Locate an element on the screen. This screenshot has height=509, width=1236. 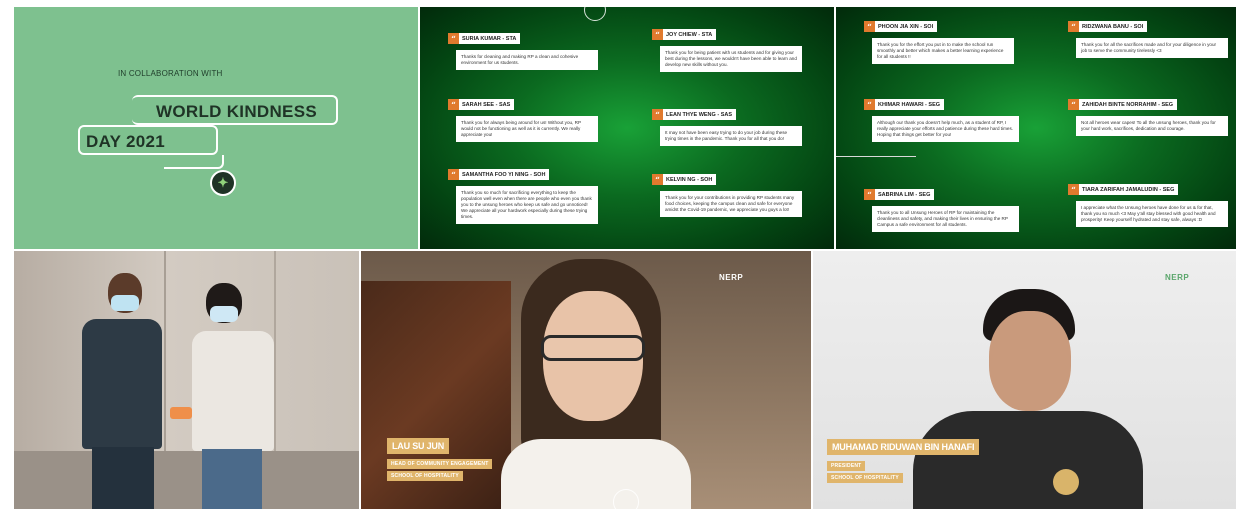
speaker-role: PRESIDENT is located at coordinates (846, 466).